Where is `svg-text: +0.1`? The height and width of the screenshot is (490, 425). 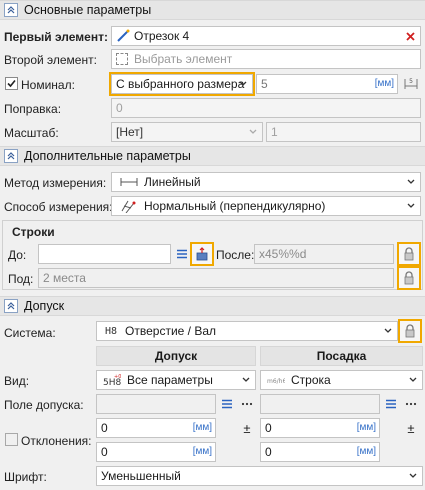 svg-text: +0.1 is located at coordinates (117, 377).